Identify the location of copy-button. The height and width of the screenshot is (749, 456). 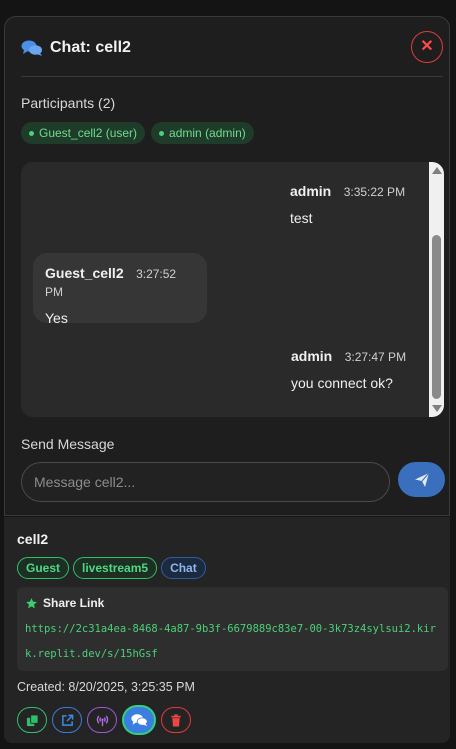
(32, 720).